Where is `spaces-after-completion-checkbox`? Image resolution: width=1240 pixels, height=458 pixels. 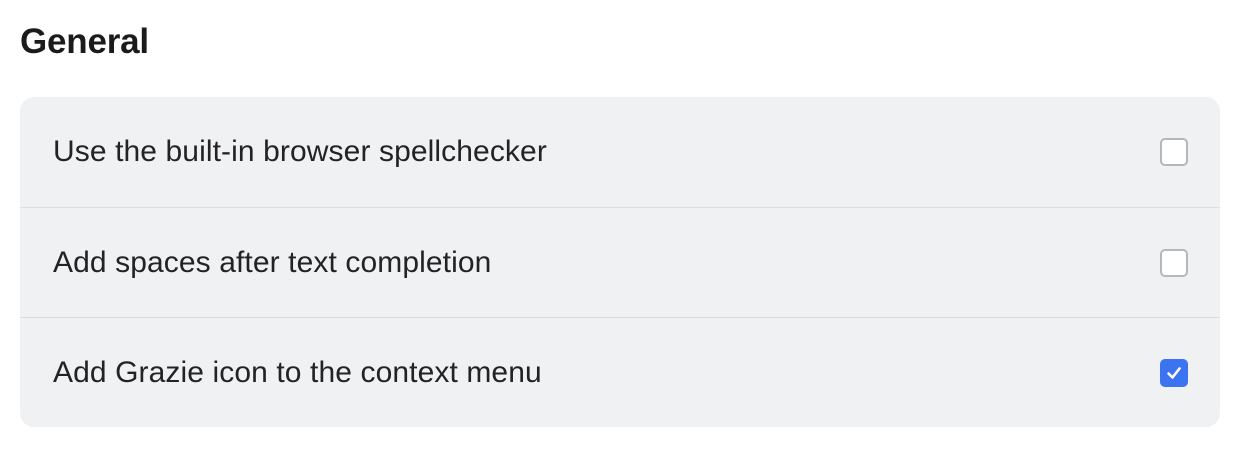
spaces-after-completion-checkbox is located at coordinates (1174, 262).